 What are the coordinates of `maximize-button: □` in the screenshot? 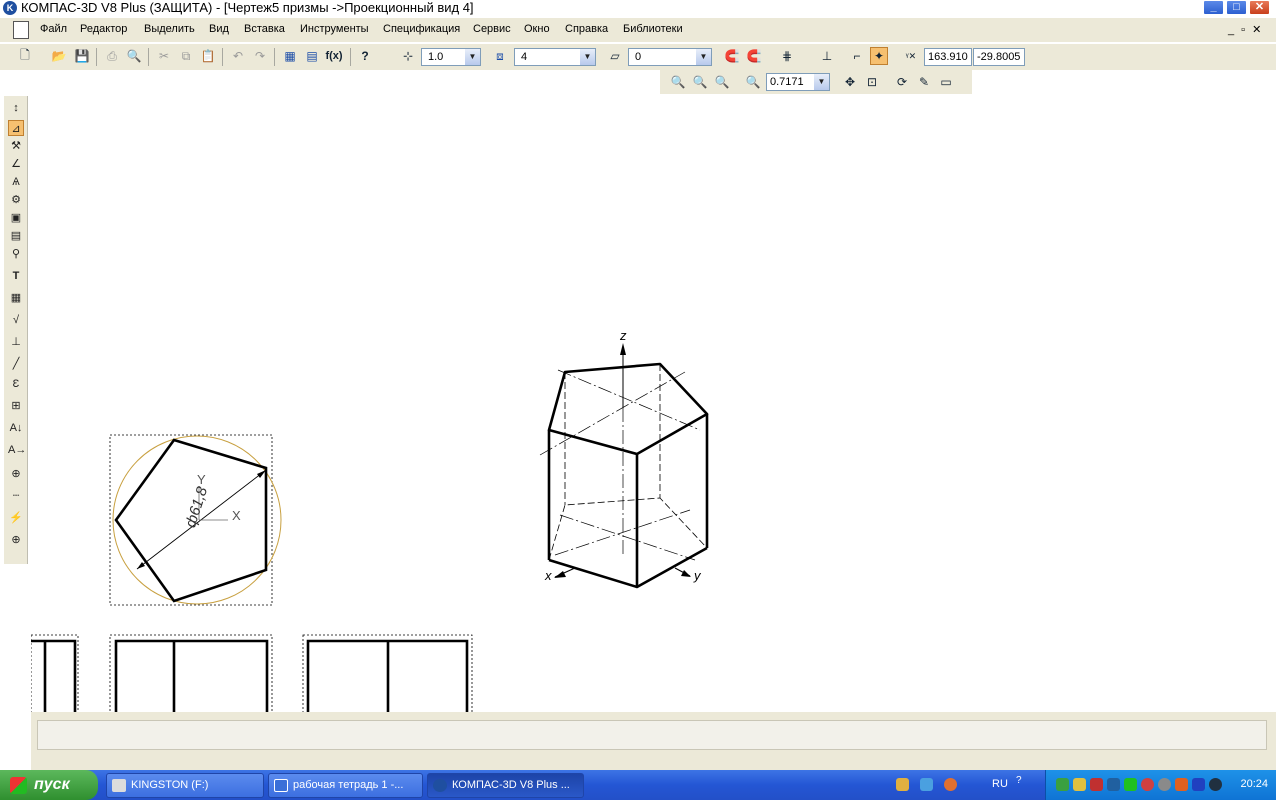 It's located at (1236, 7).